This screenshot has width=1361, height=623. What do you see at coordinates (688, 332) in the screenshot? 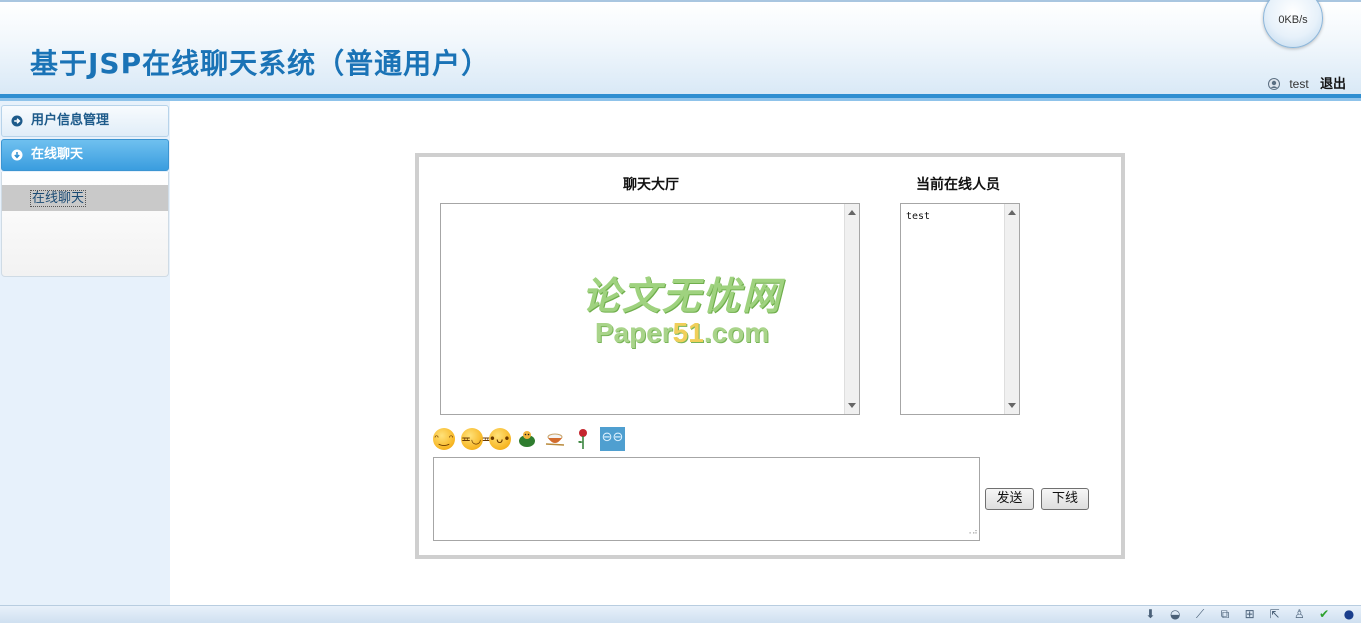
I see `watermark-51: 51` at bounding box center [688, 332].